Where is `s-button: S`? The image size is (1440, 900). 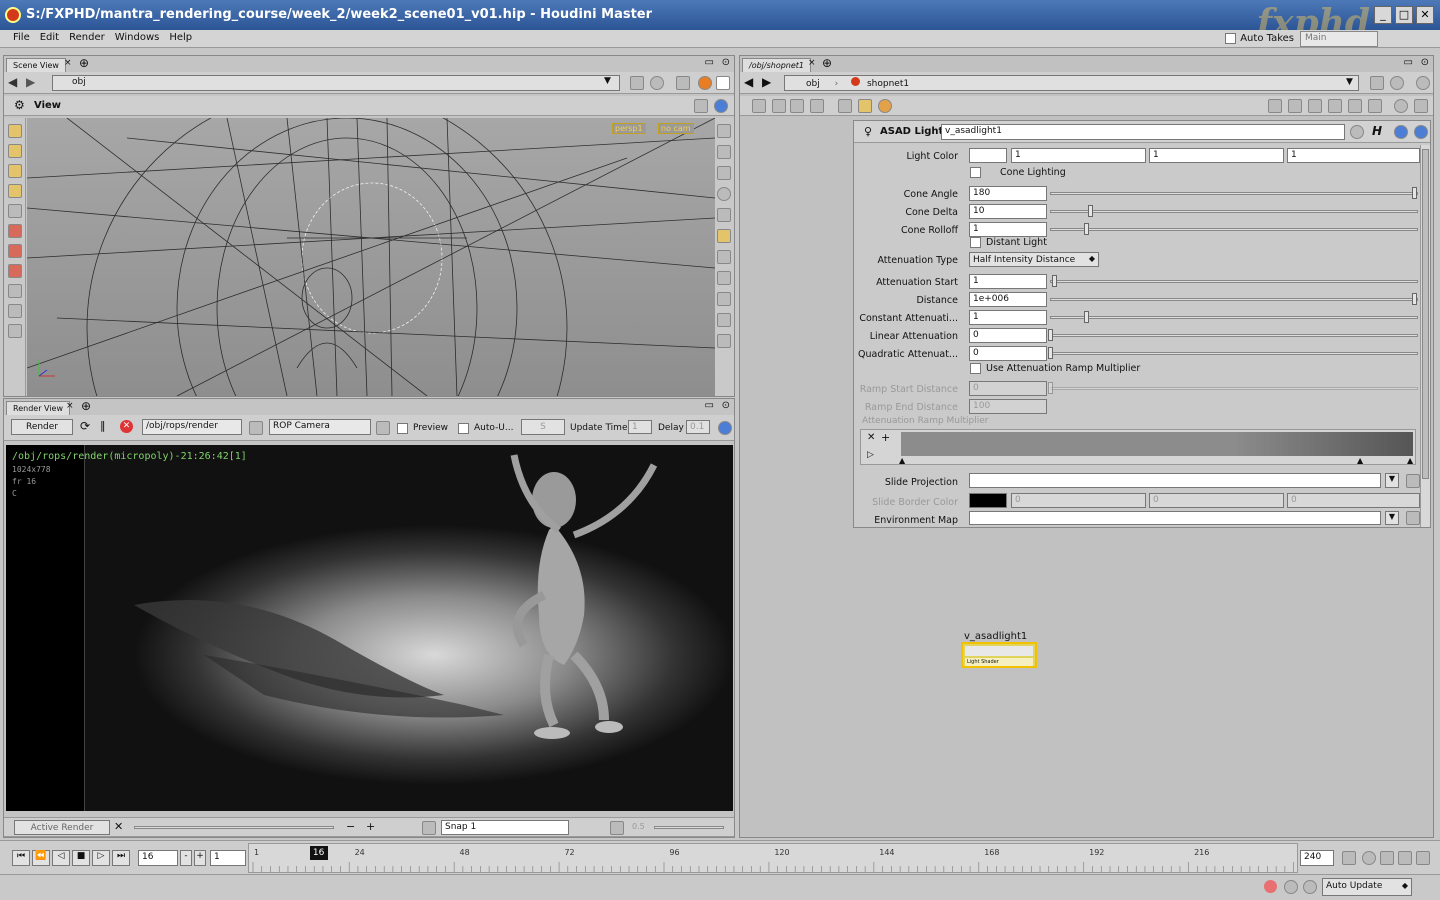
s-button: S is located at coordinates (543, 427).